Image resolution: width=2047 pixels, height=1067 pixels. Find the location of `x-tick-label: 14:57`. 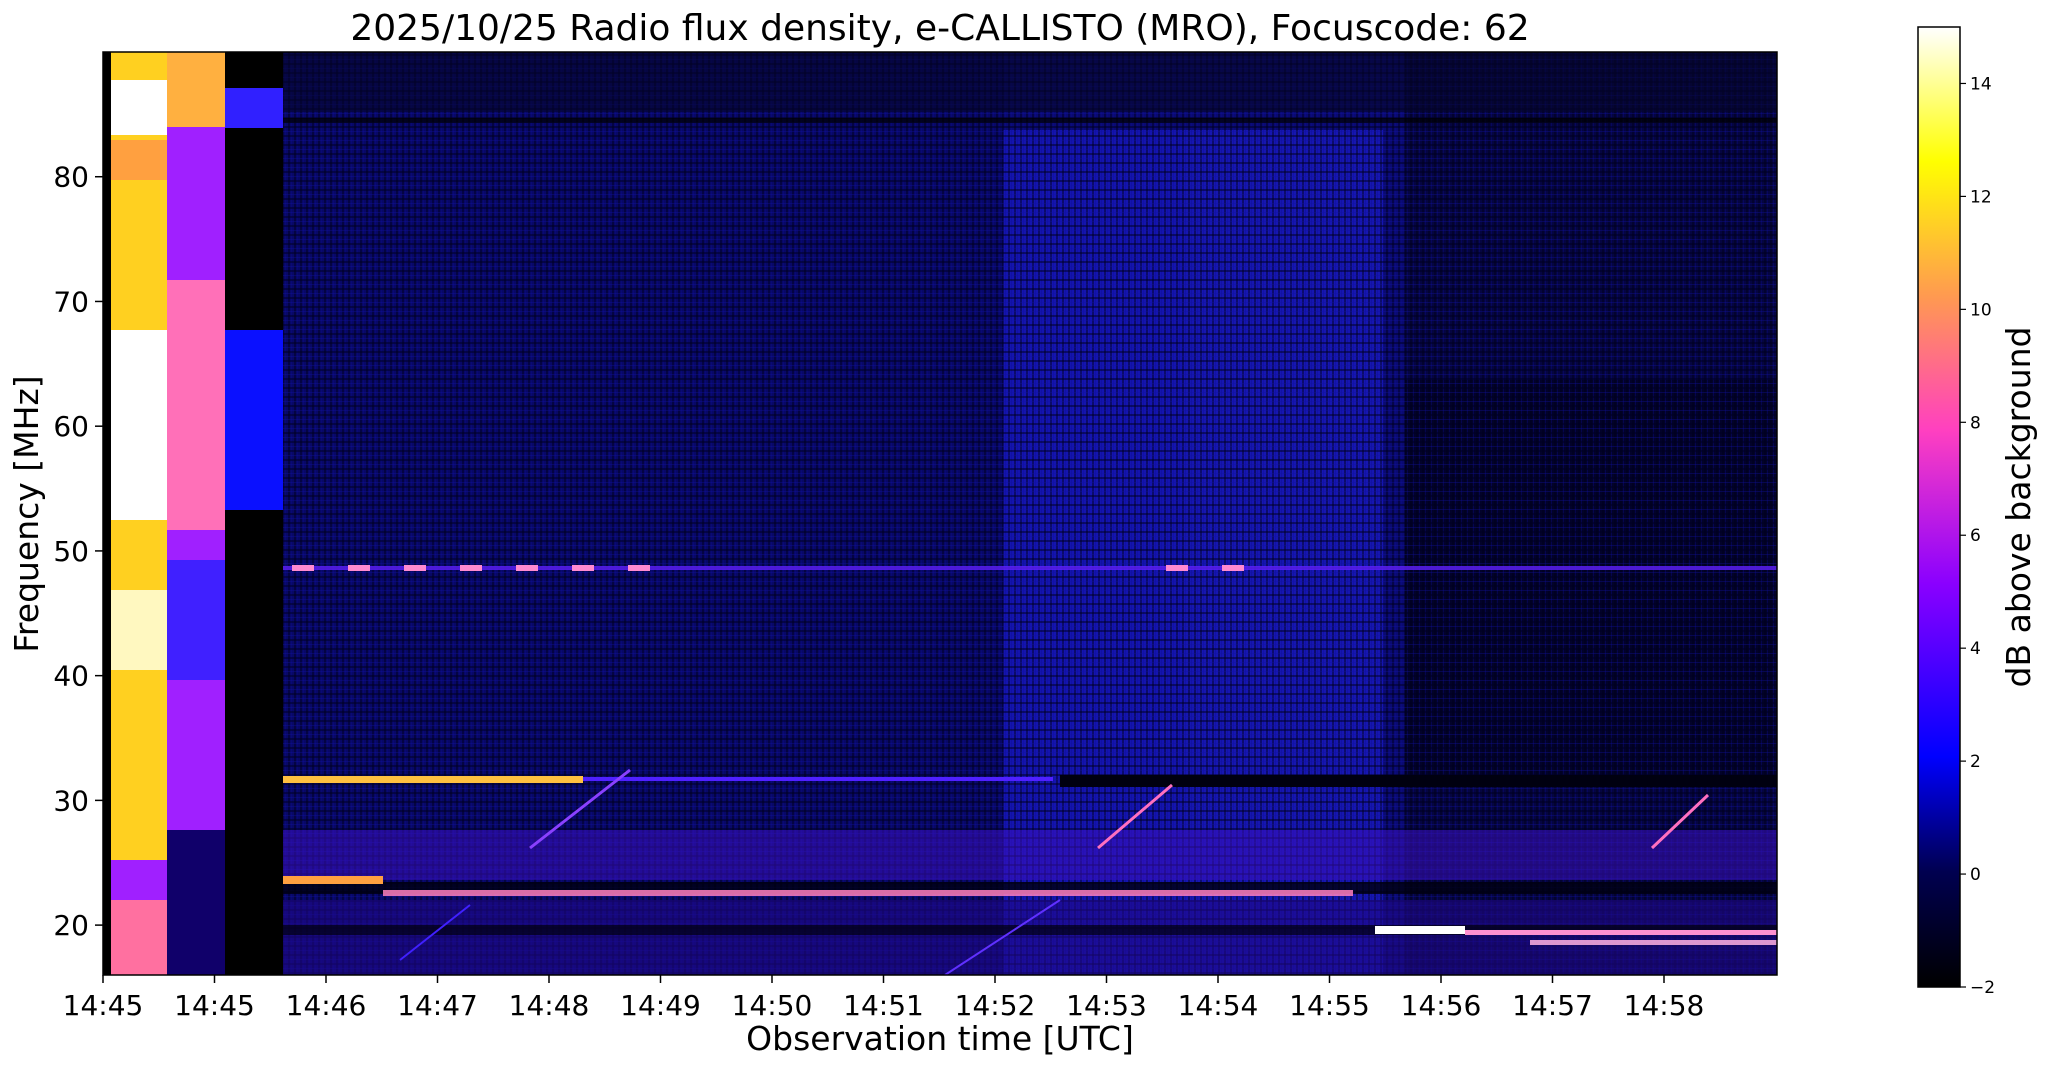

x-tick-label: 14:57 is located at coordinates (1552, 1005).